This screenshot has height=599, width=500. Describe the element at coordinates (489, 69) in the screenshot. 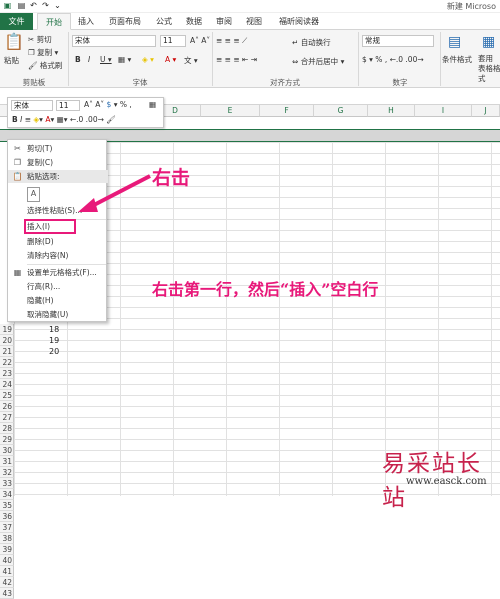

I see `table-format-button: 套用 表格格式` at that location.